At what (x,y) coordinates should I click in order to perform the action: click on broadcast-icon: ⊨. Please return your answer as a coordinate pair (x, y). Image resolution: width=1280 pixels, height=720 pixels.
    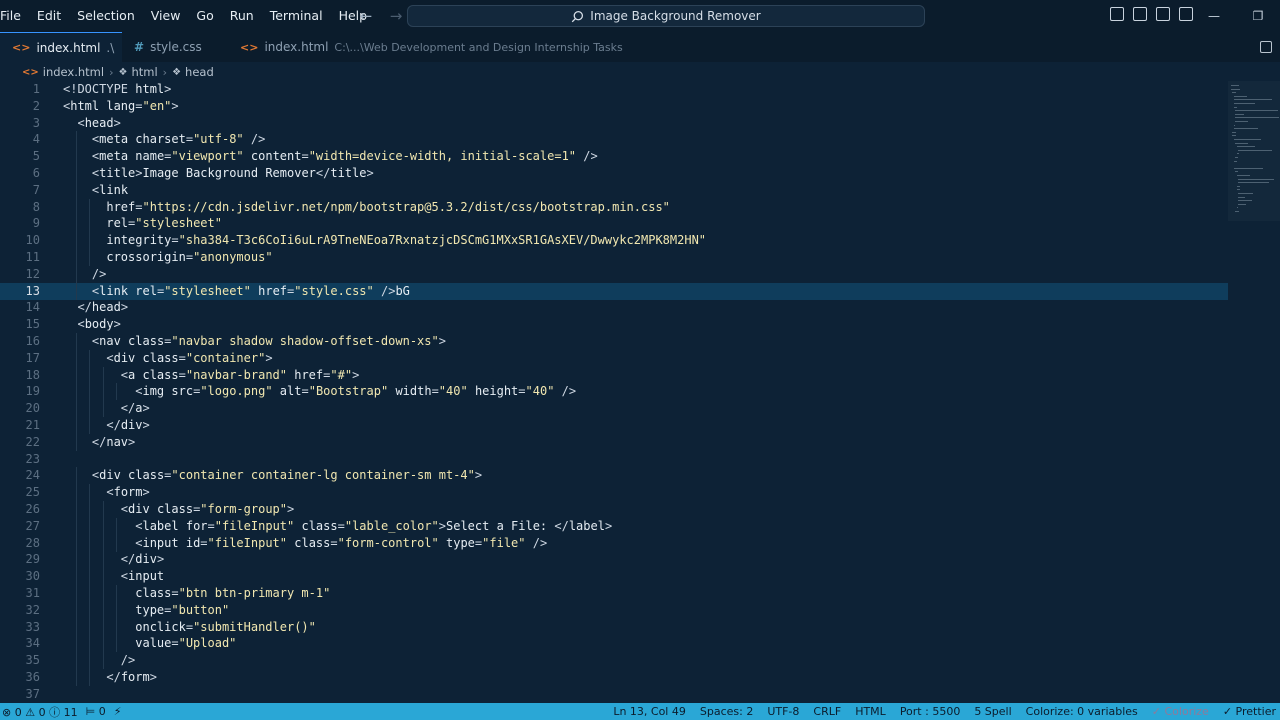
    Looking at the image, I should click on (90, 711).